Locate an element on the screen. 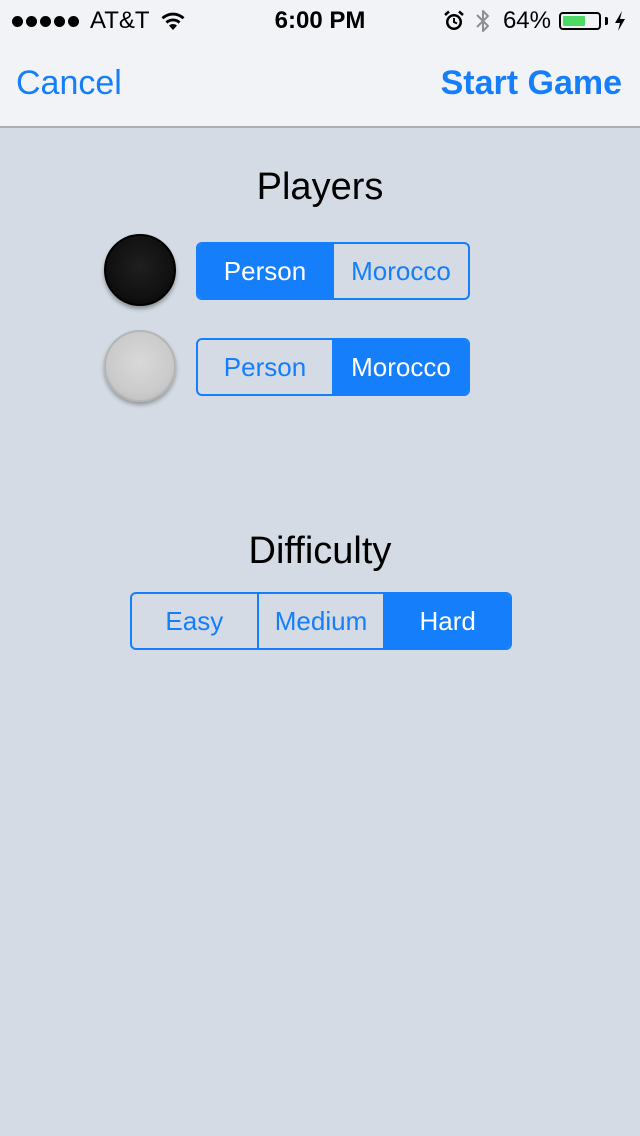  player-2-type-control: Person Morocco is located at coordinates (333, 367).